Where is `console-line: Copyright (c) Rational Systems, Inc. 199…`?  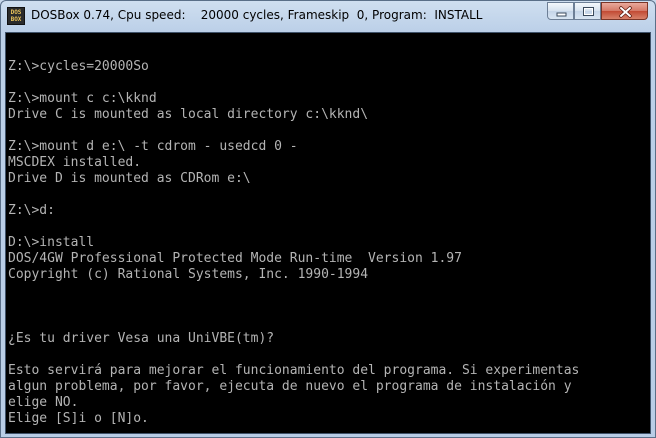 console-line: Copyright (c) Rational Systems, Inc. 199… is located at coordinates (188, 274).